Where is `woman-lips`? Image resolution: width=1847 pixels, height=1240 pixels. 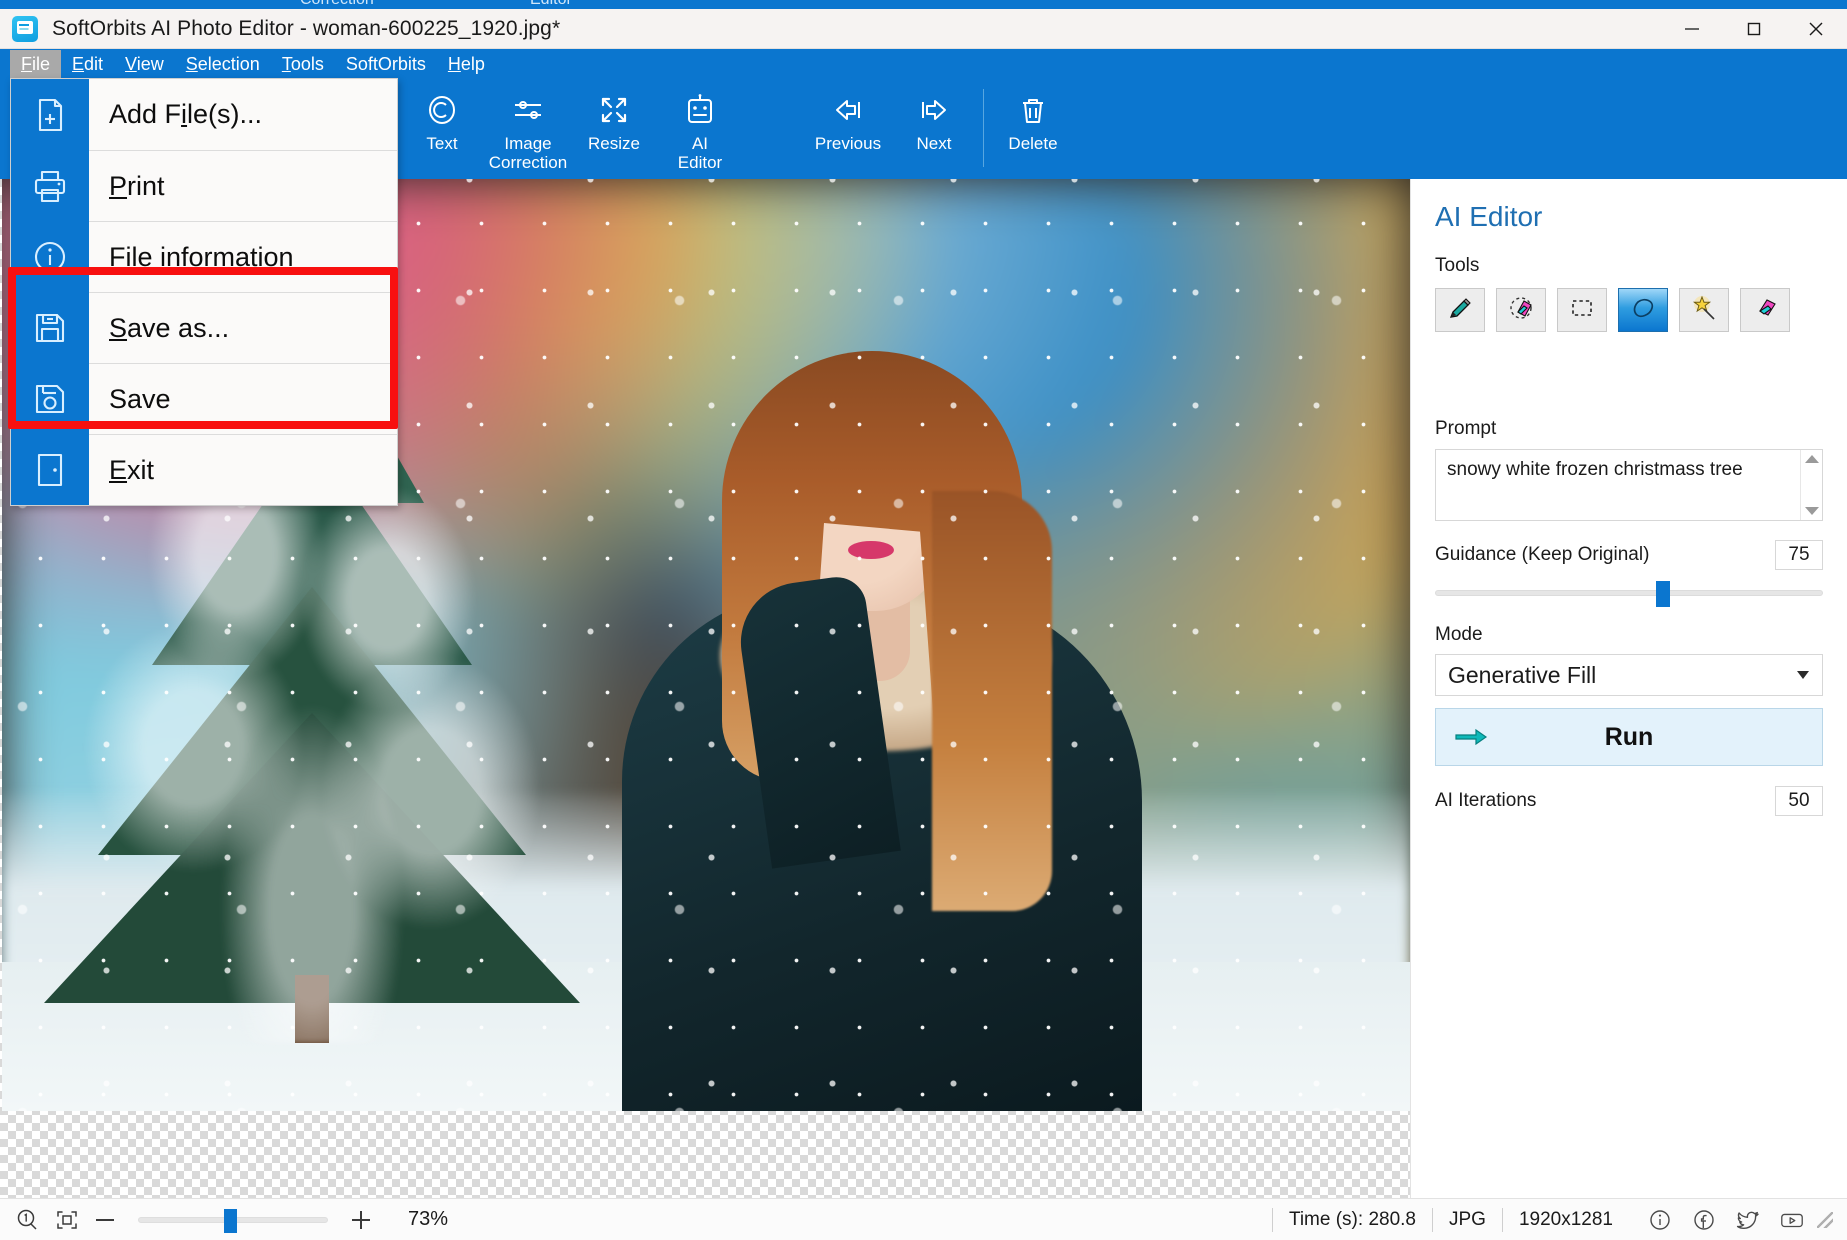
woman-lips is located at coordinates (871, 550).